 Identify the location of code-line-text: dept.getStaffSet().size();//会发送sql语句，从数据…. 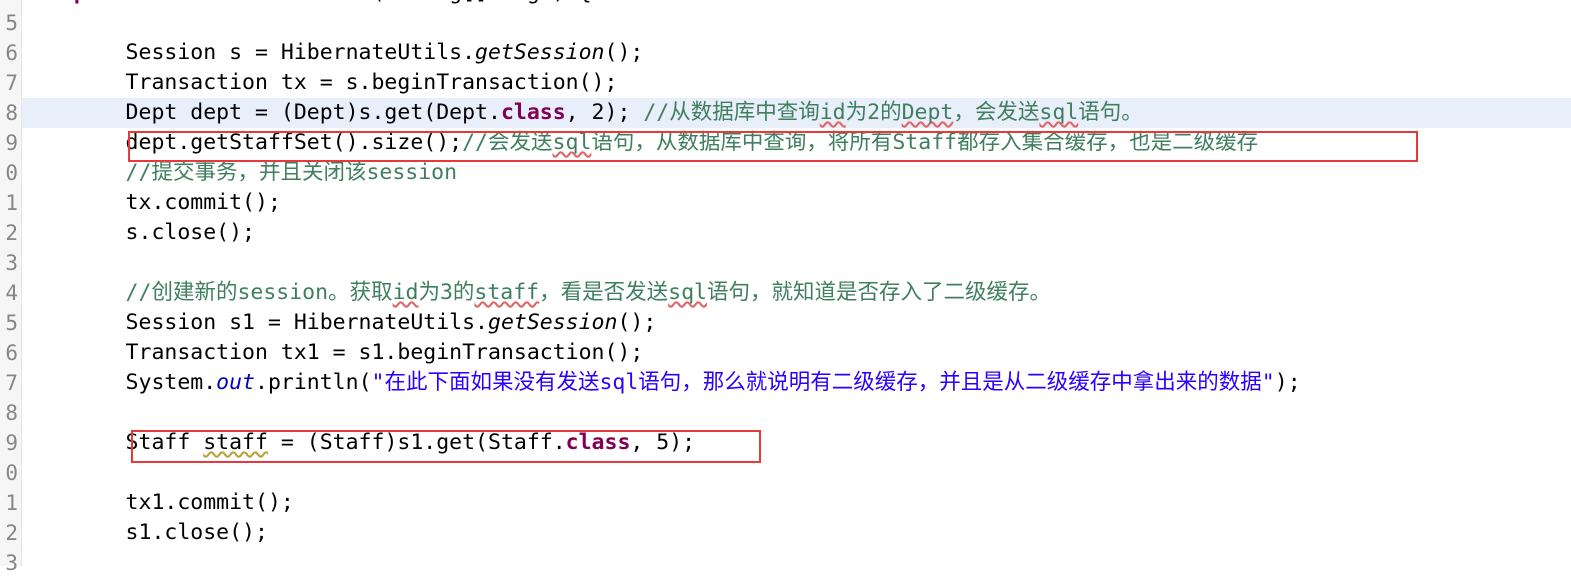
(640, 143).